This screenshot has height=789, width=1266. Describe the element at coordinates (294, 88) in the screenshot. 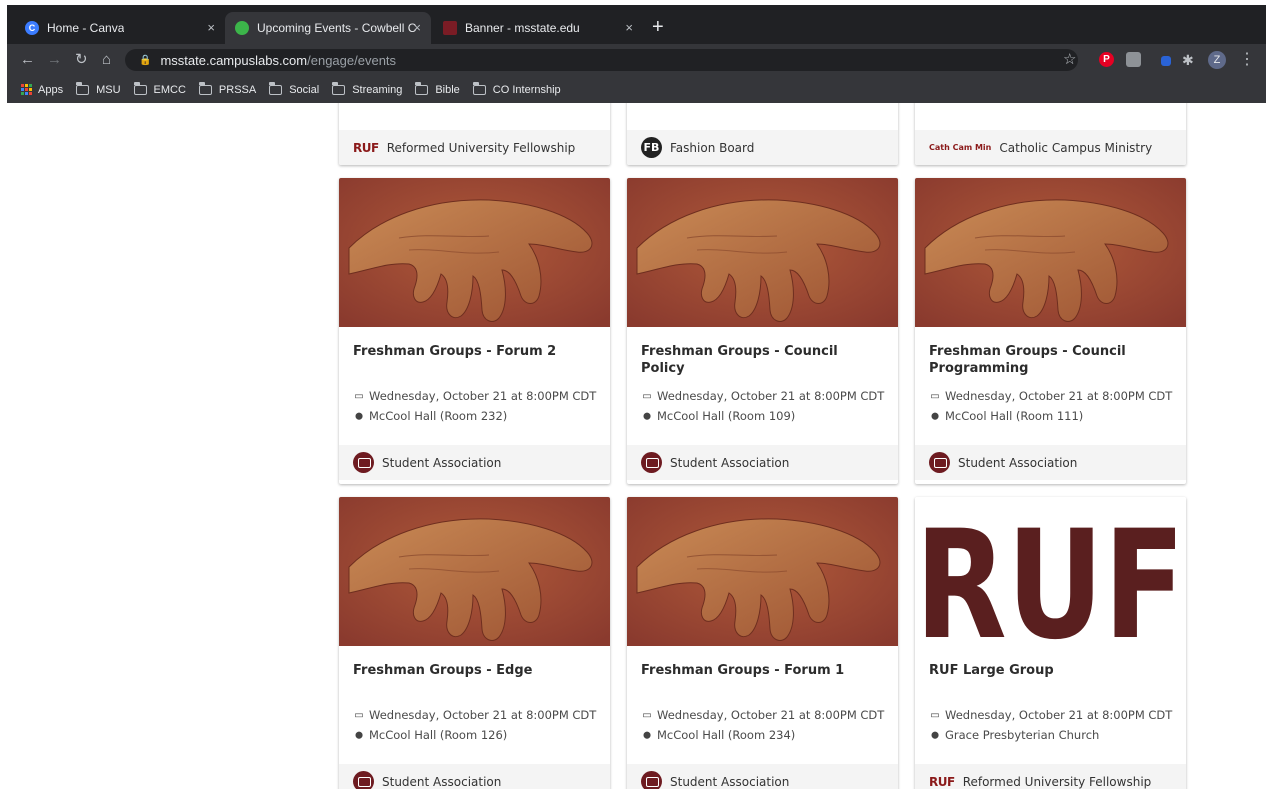

I see `bookmark-folder-social: Social` at that location.